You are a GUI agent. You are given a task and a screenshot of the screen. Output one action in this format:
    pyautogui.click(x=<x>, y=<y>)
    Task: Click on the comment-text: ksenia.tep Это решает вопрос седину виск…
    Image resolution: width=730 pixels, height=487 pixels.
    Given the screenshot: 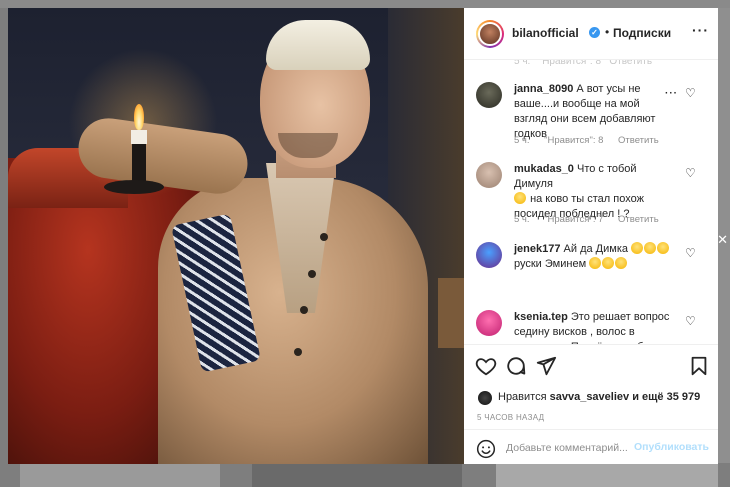 What is the action you would take?
    pyautogui.click(x=593, y=327)
    